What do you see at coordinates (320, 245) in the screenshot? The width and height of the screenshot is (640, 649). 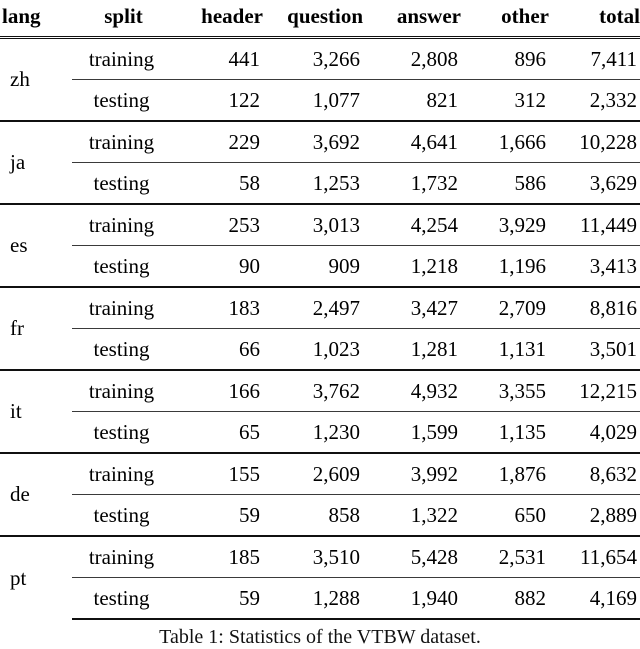 I see `table-row: es training 253 3,013 4,254 3,929 11,449` at bounding box center [320, 245].